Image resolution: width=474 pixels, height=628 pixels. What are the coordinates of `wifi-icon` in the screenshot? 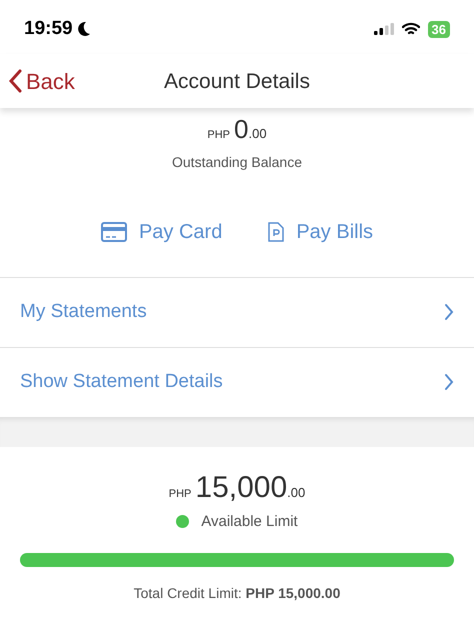 It's located at (411, 29).